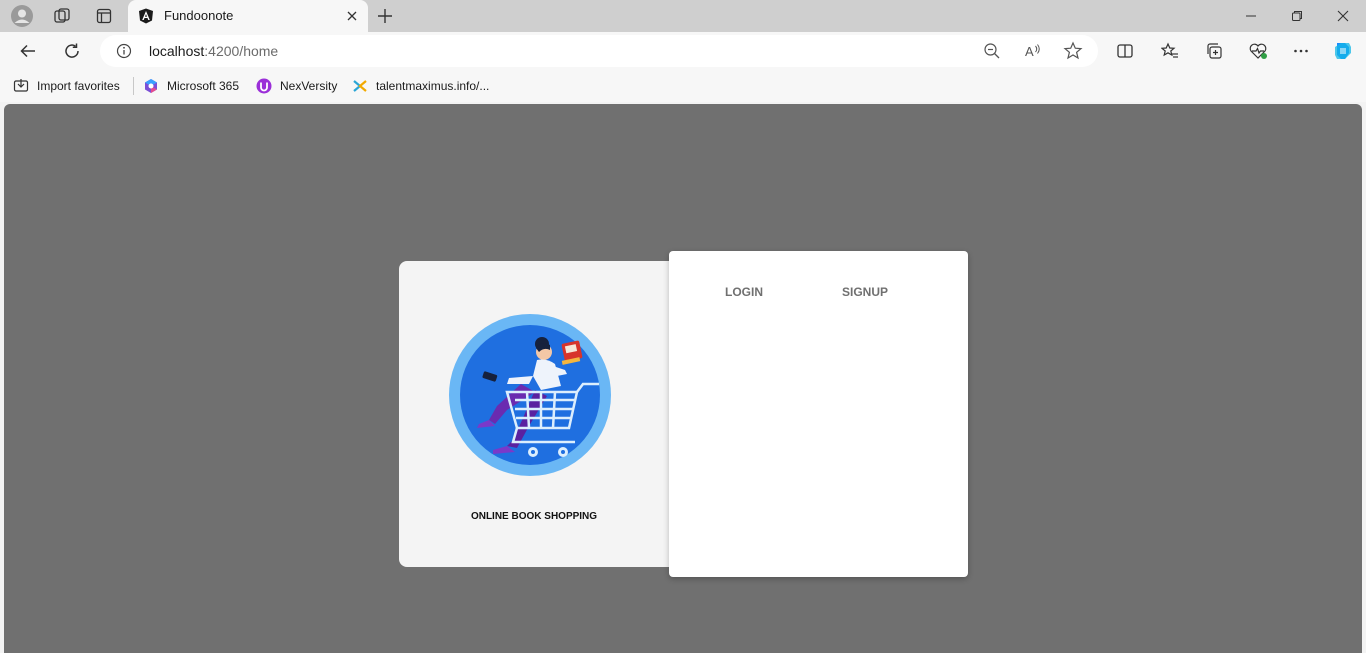  I want to click on shopping-cart-illustration, so click(530, 395).